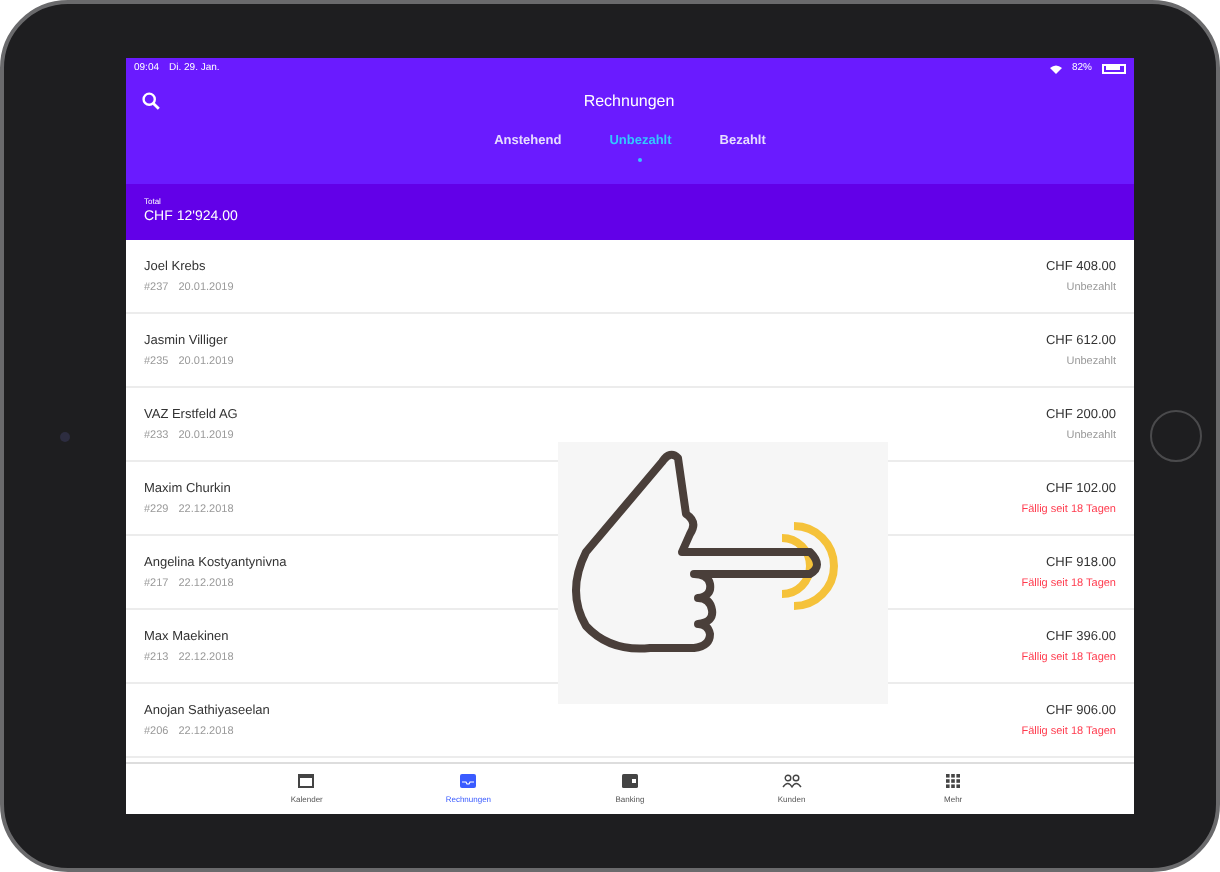  Describe the element at coordinates (629, 781) in the screenshot. I see `wallet-icon` at that location.